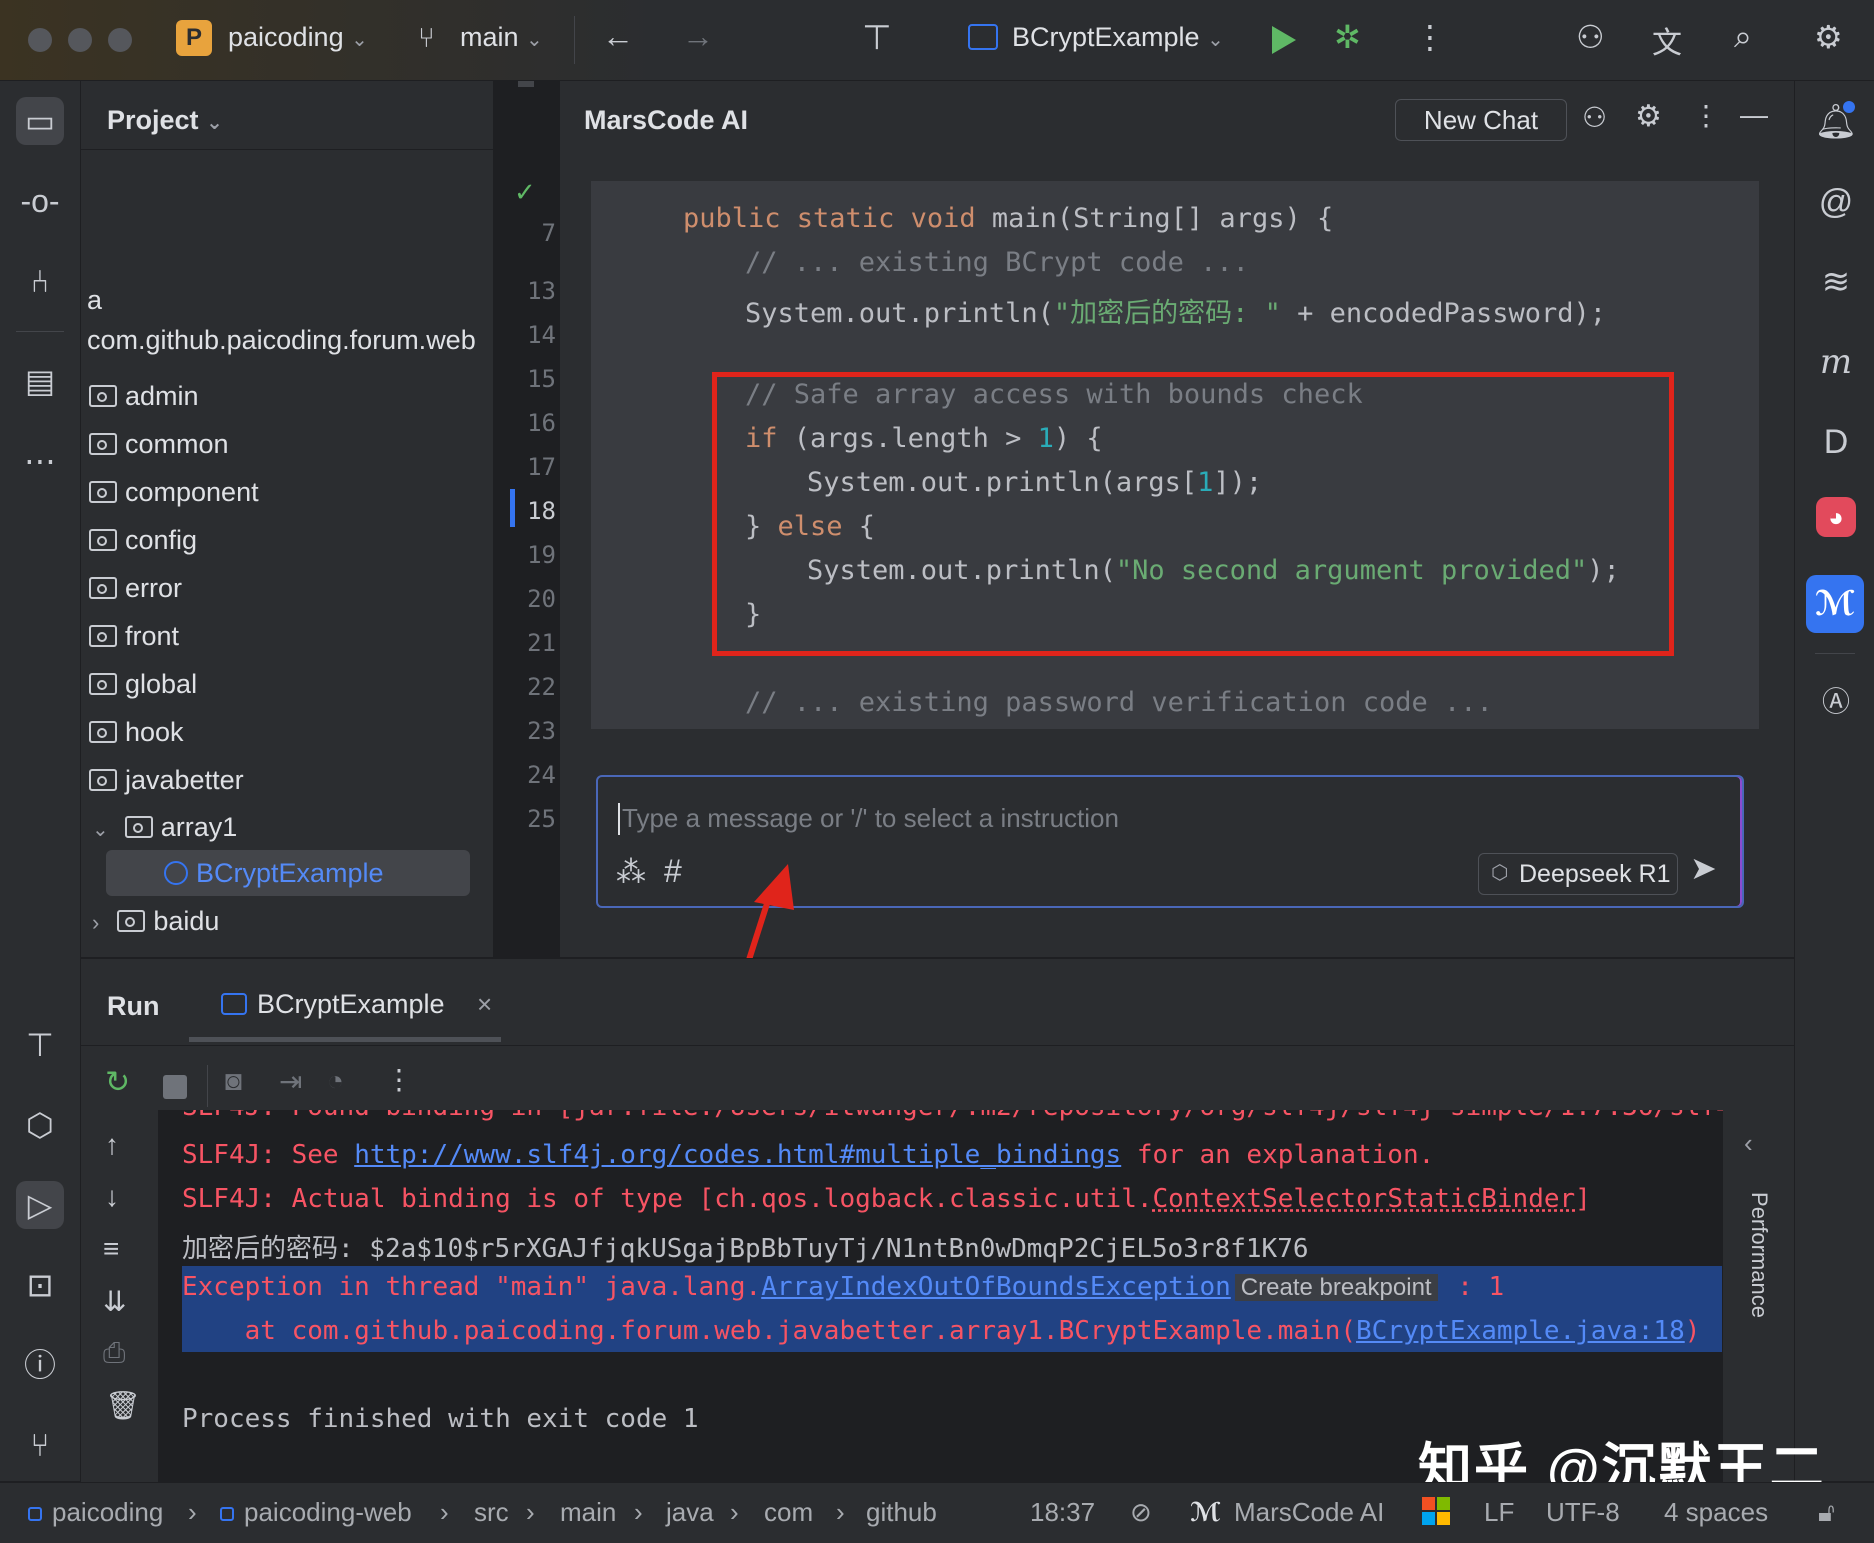 This screenshot has width=1874, height=1543. Describe the element at coordinates (1364, 1199) in the screenshot. I see `console-class-link: ContextSelectorStaticBinder` at that location.